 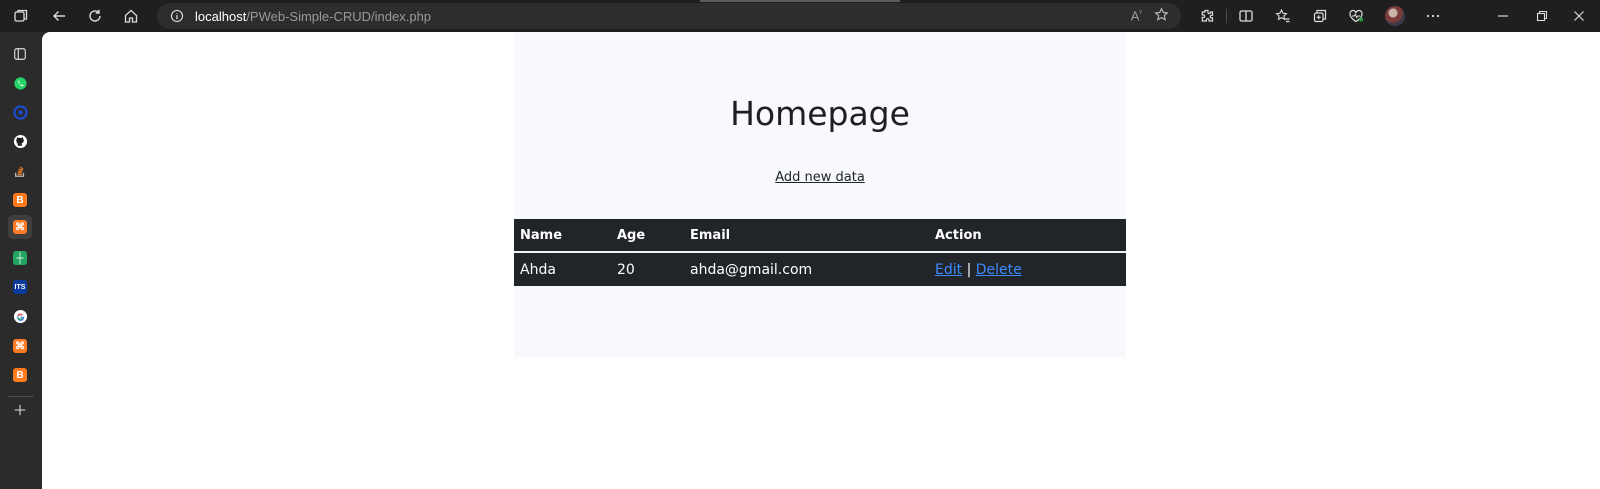 I want to click on browser-toolbar: localhost/PWeb-Simple-CRUD/index.php Aʸ, so click(x=800, y=16).